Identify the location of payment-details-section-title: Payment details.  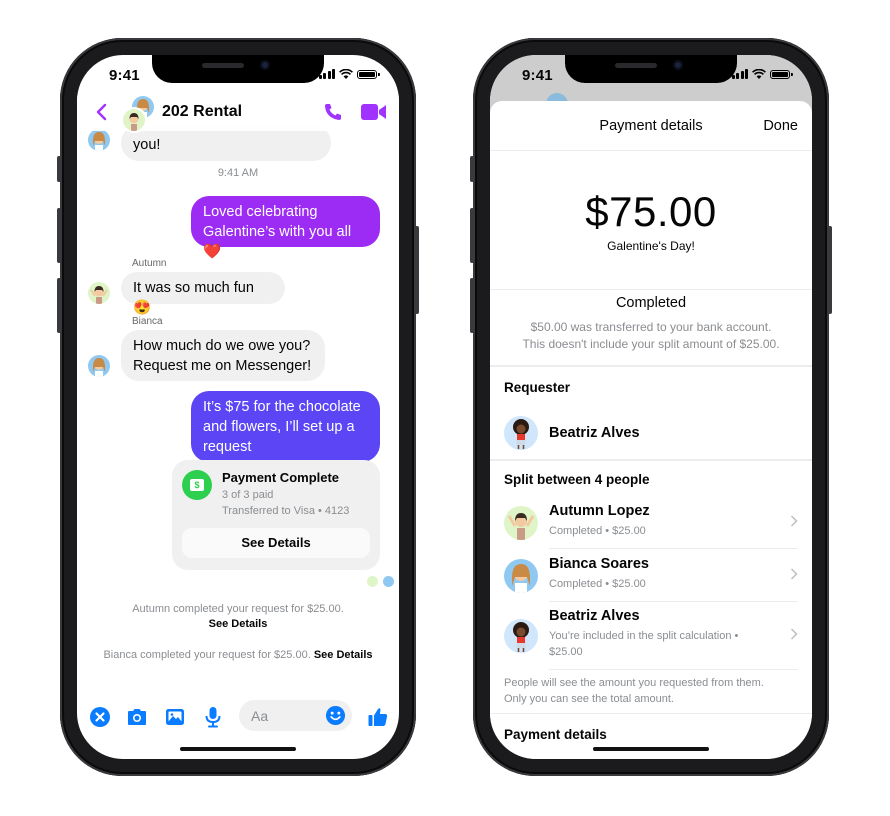
(555, 734).